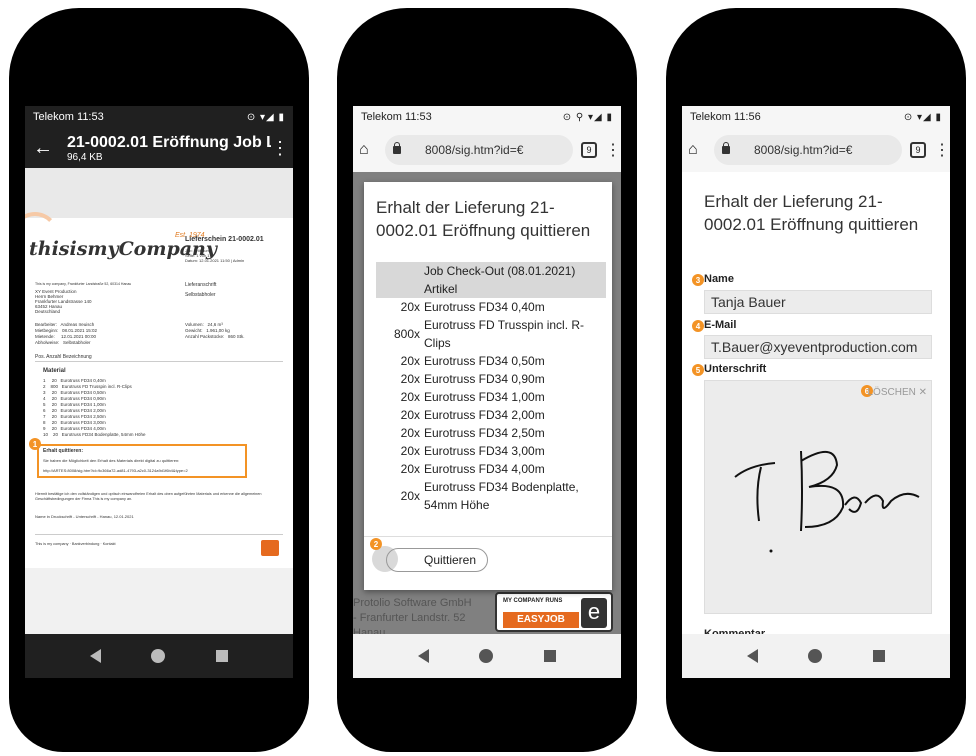  I want to click on table-header-article: Artikel, so click(441, 289).